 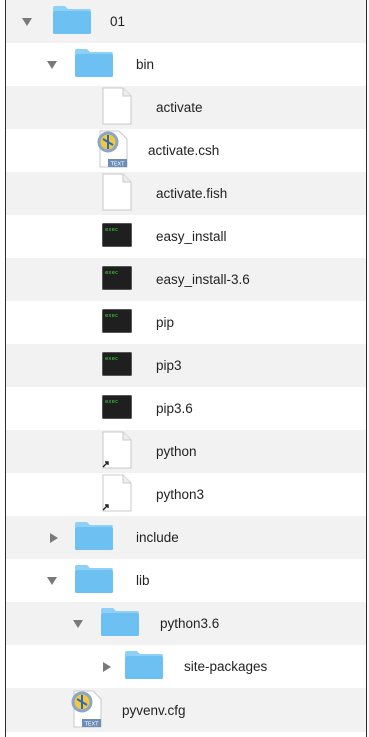 What do you see at coordinates (186, 322) in the screenshot?
I see `list-row-pip: exec pip` at bounding box center [186, 322].